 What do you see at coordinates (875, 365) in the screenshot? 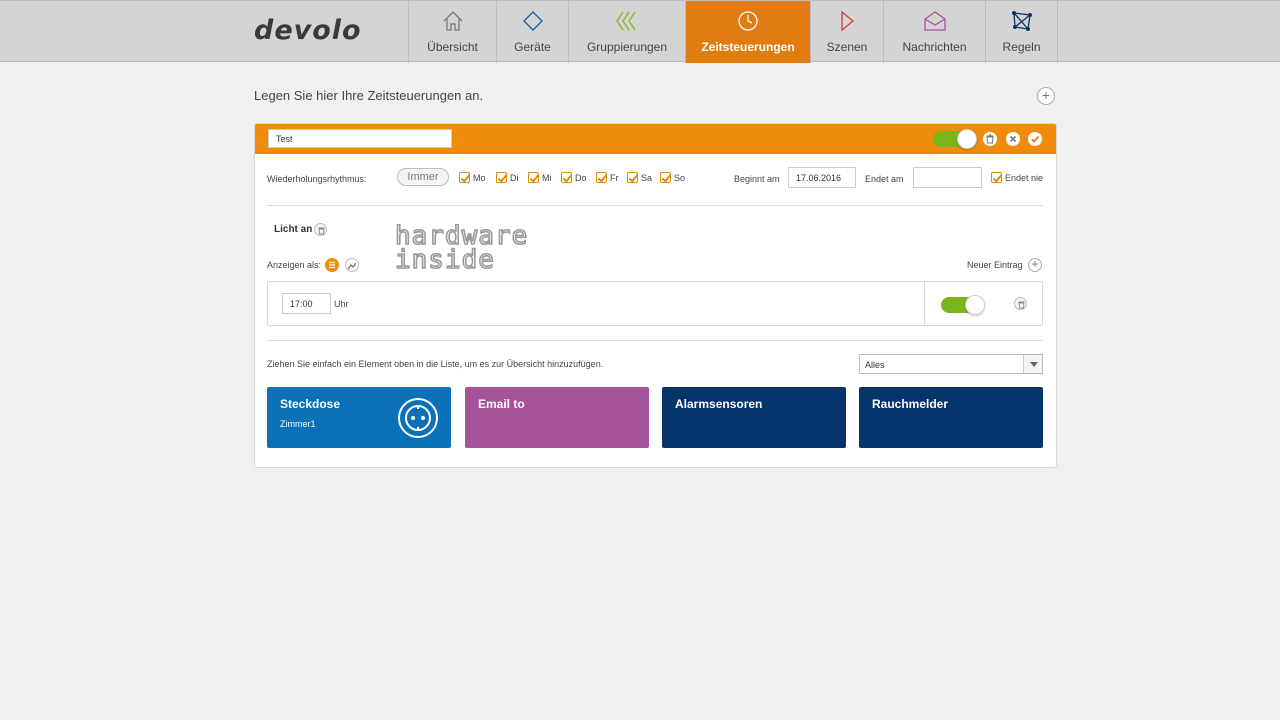
I see `filter-selected-value: Alles` at bounding box center [875, 365].